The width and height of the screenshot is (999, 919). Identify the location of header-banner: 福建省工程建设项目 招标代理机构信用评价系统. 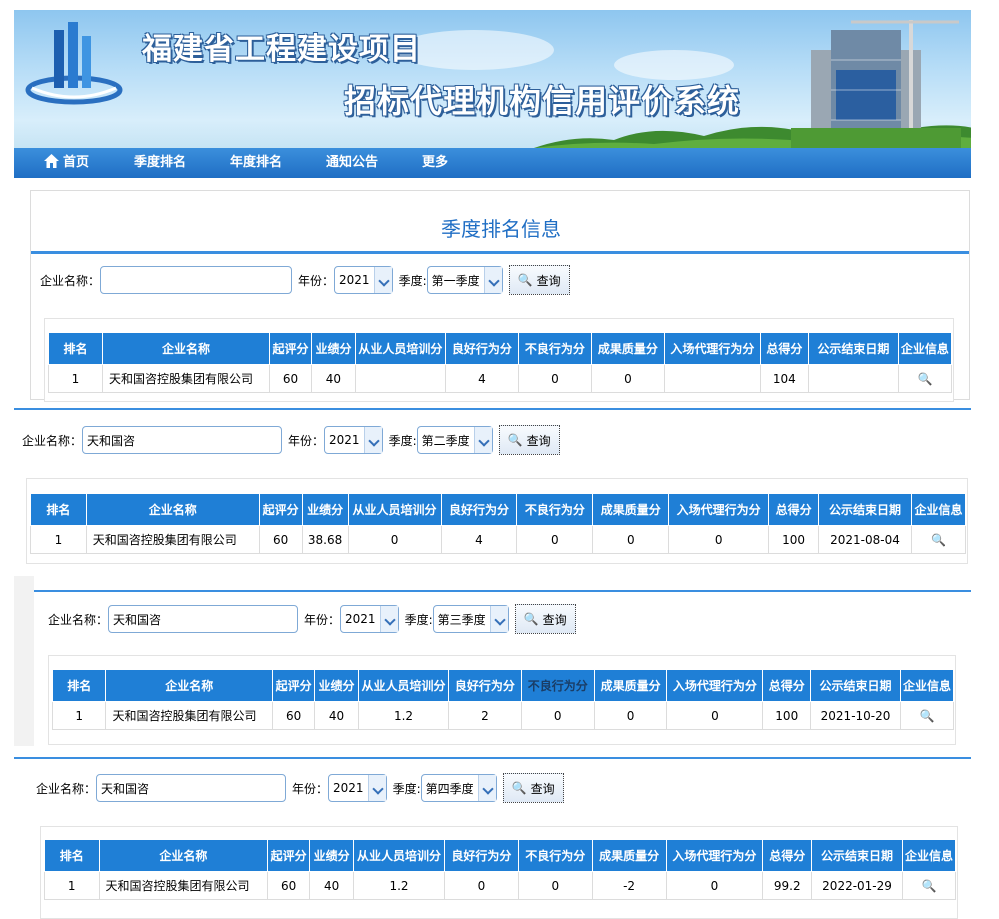
(492, 79).